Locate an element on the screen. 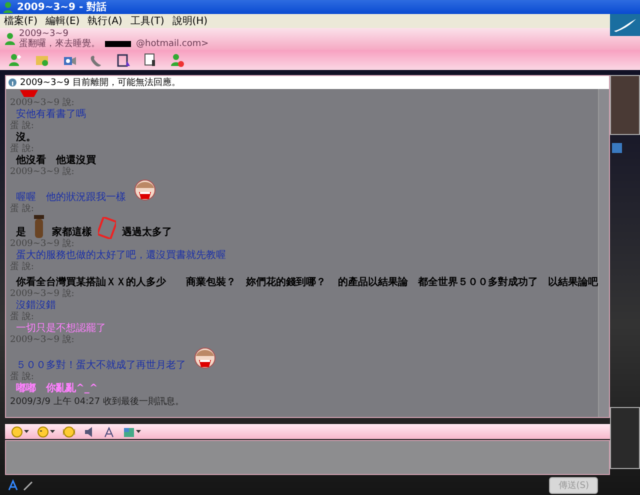  window-title: 2009~3~9 - 對話 is located at coordinates (62, 7).